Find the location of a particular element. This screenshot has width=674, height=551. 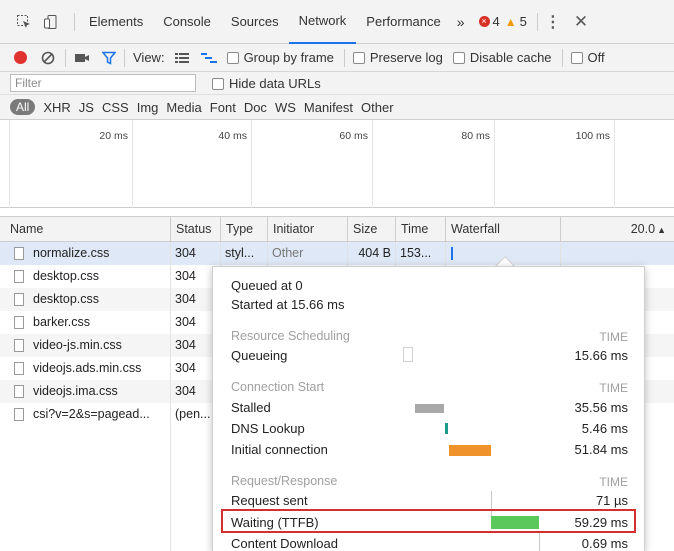

column-time: Time is located at coordinates (420, 229).